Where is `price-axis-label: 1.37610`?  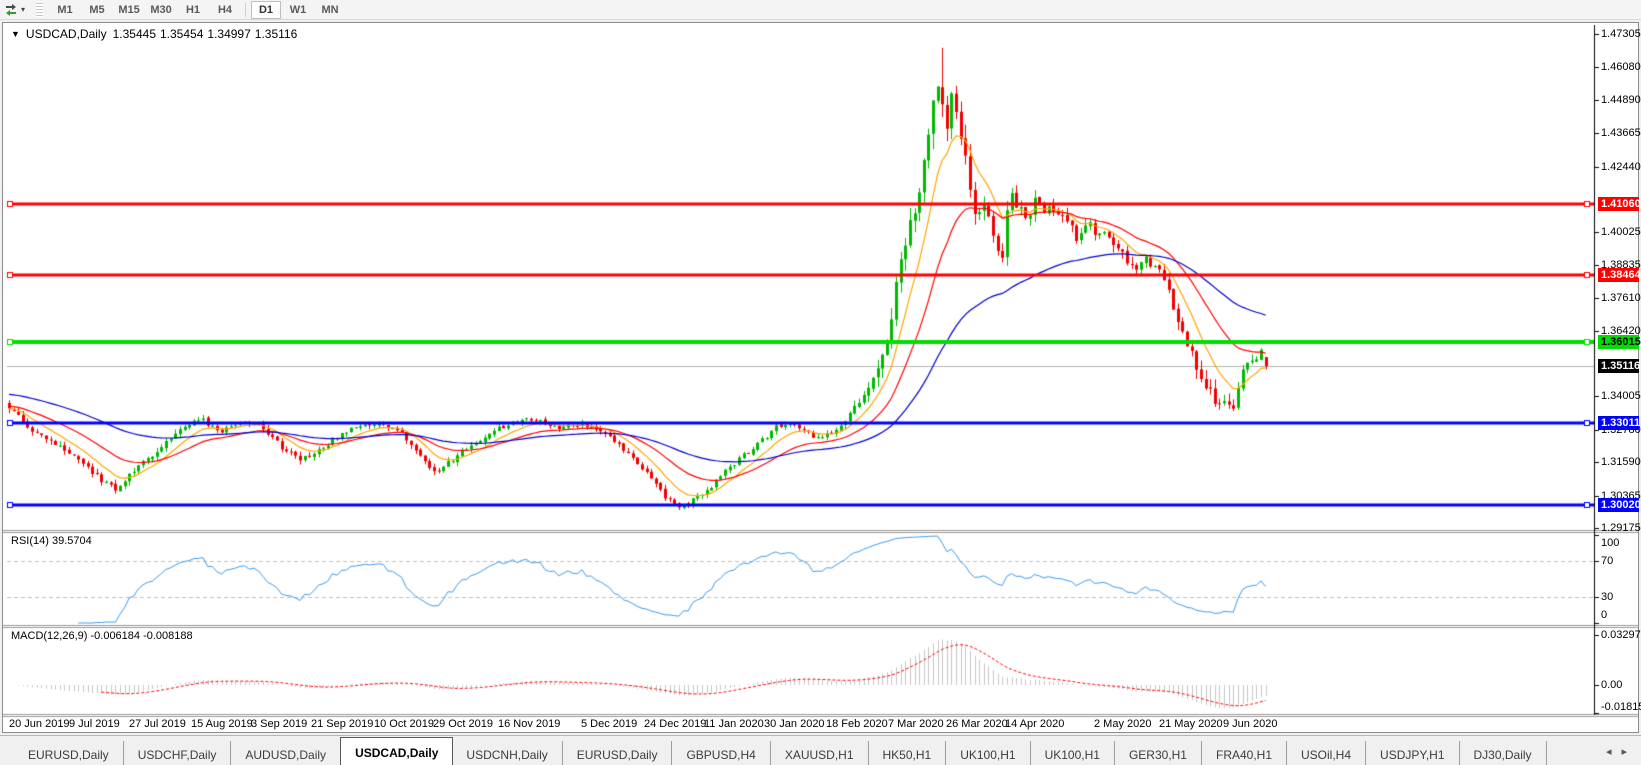
price-axis-label: 1.37610 is located at coordinates (1621, 298).